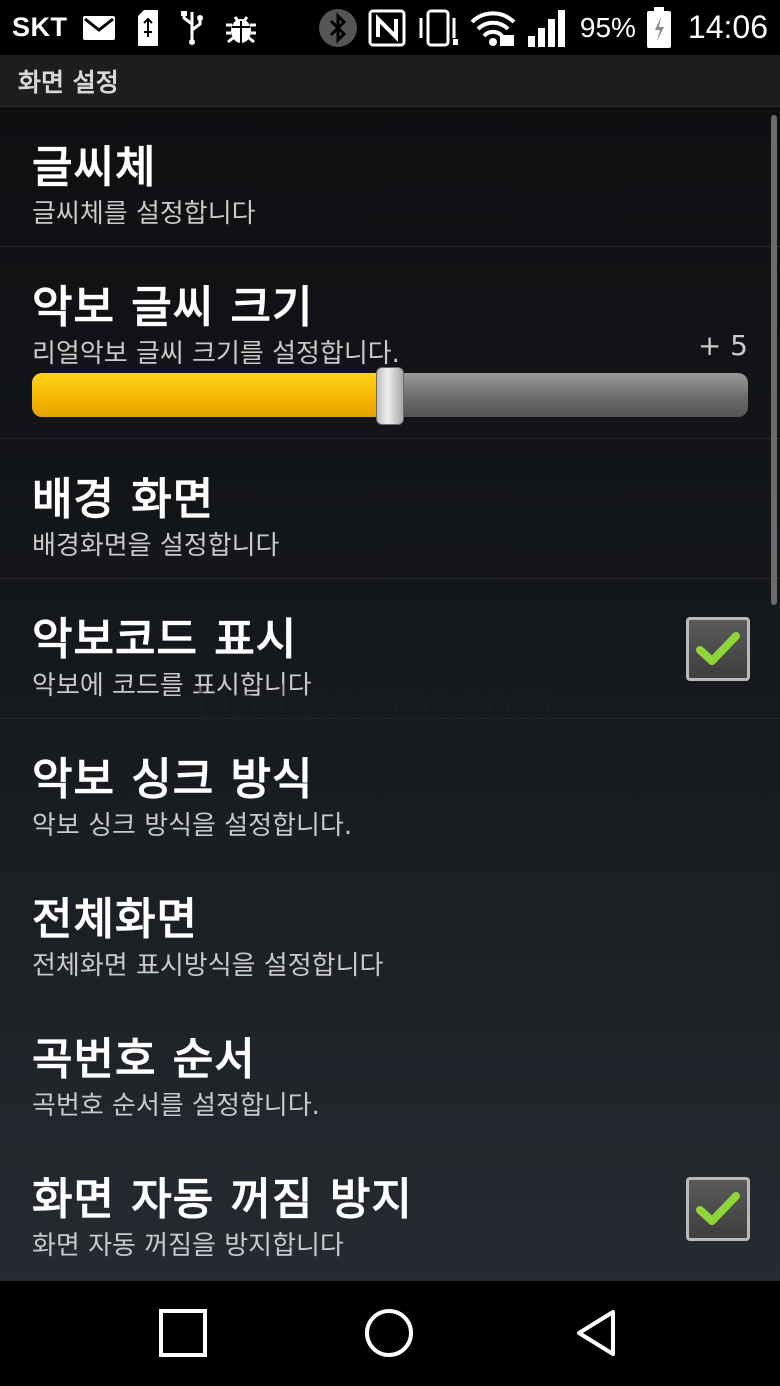  I want to click on pref-summary: 악보 싱크 방식을 설정합니다., so click(192, 826).